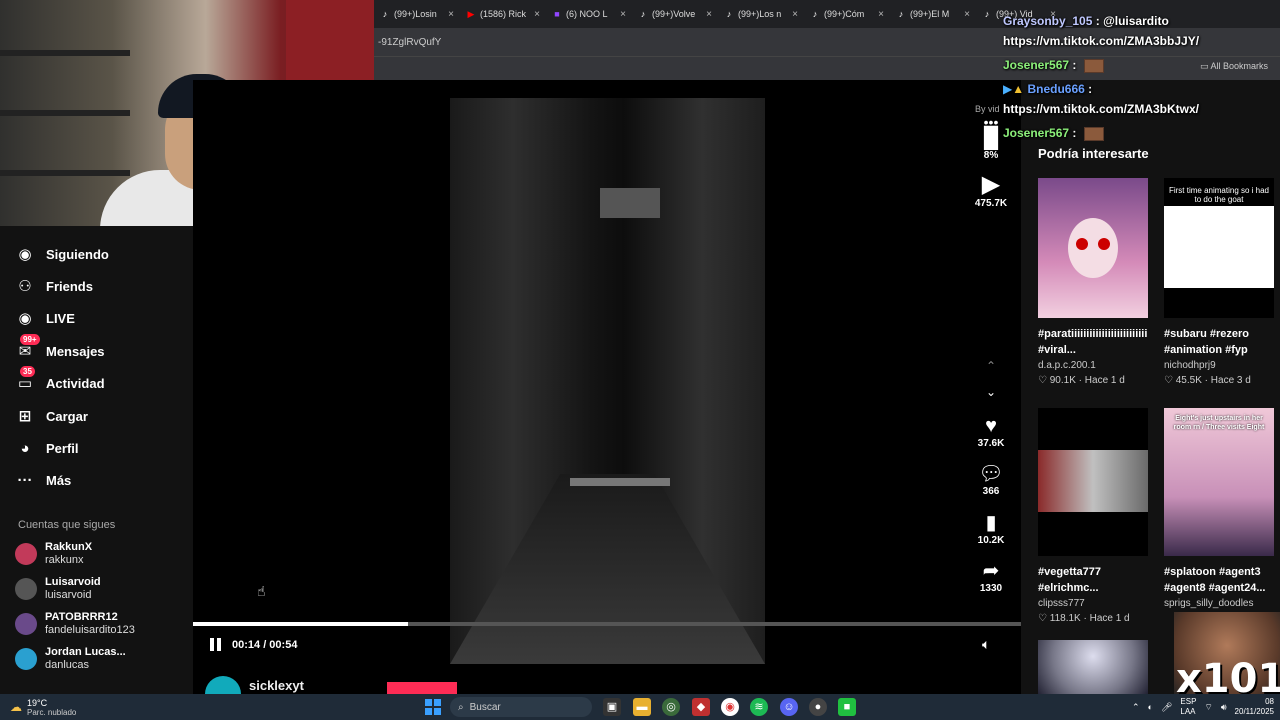  Describe the element at coordinates (991, 392) in the screenshot. I see `next-video-button: ⌄` at that location.